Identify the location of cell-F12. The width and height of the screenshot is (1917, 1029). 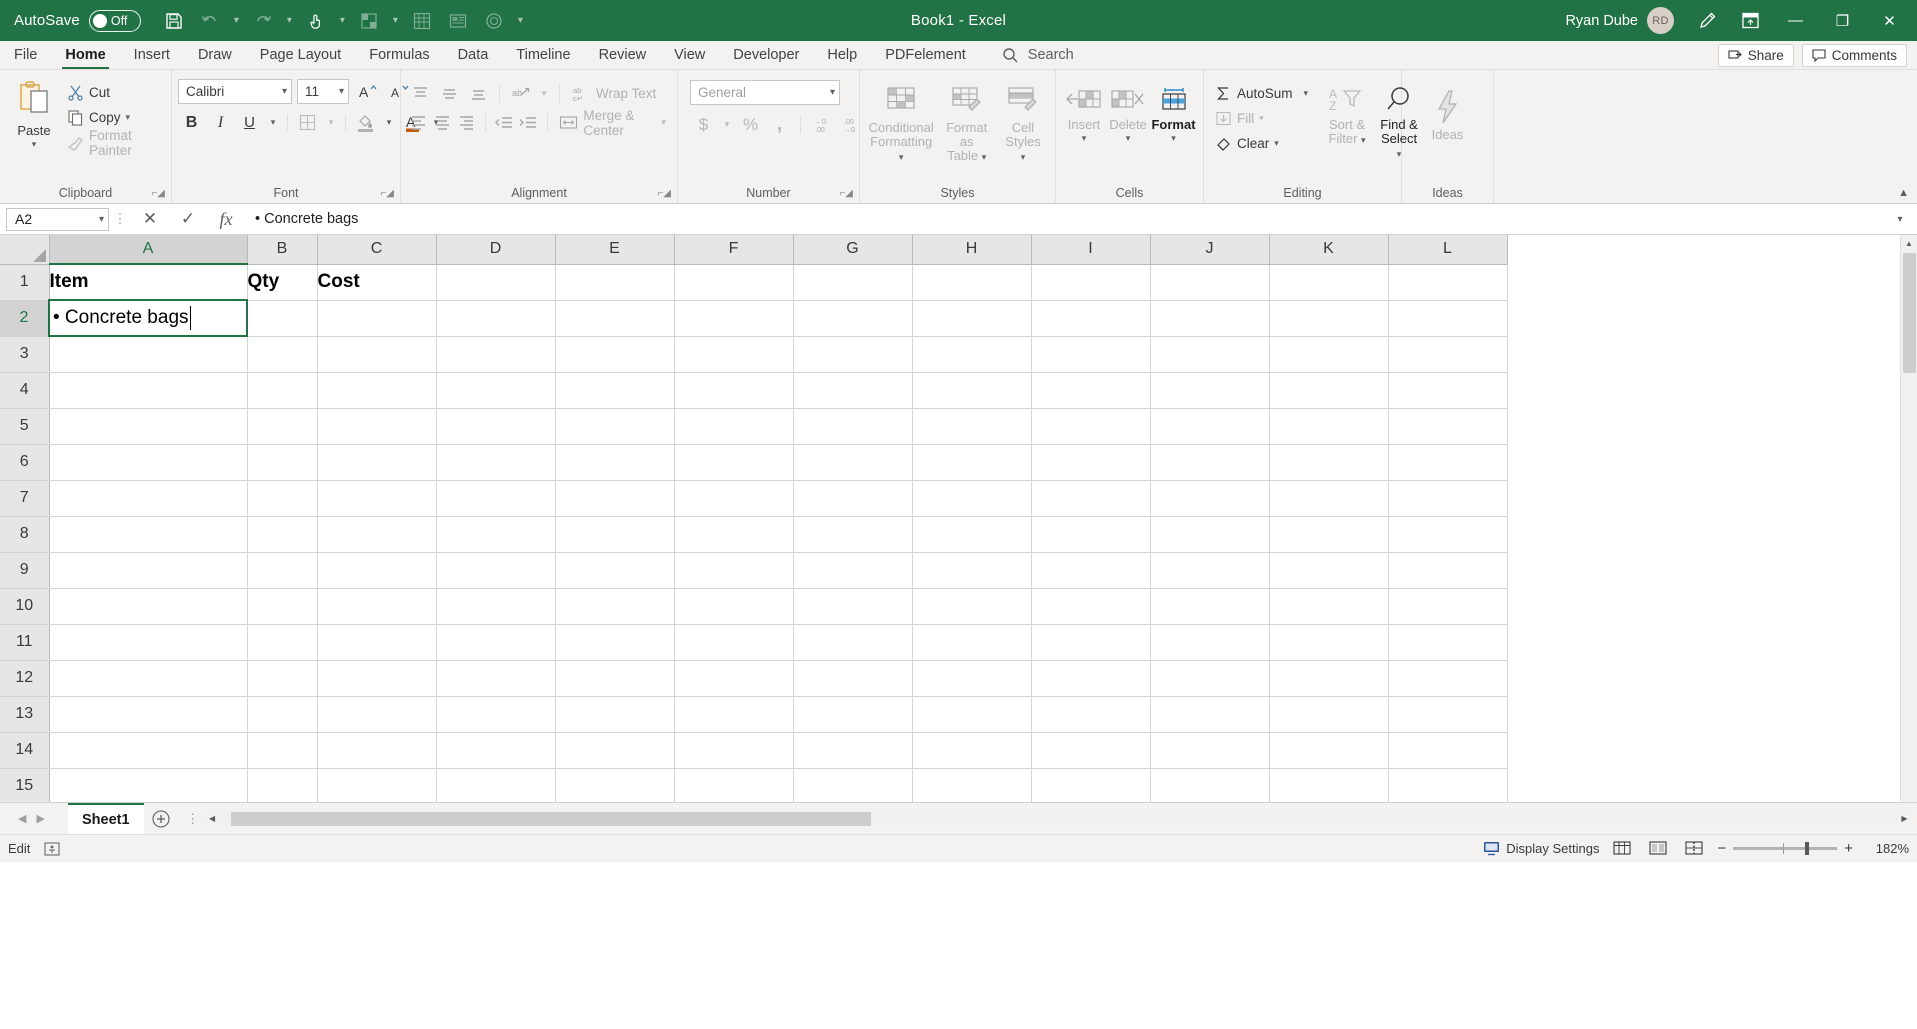
(734, 678).